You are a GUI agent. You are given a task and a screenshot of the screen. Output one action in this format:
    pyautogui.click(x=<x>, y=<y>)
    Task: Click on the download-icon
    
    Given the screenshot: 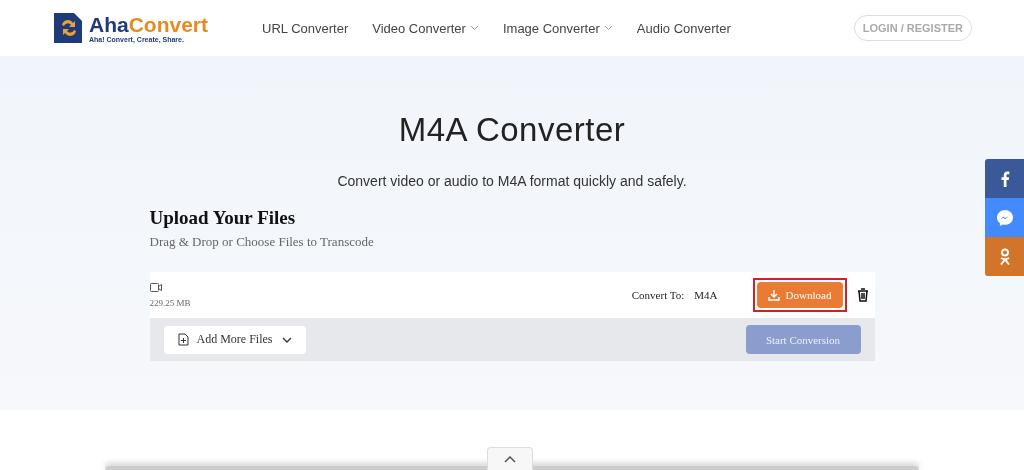 What is the action you would take?
    pyautogui.click(x=773, y=295)
    